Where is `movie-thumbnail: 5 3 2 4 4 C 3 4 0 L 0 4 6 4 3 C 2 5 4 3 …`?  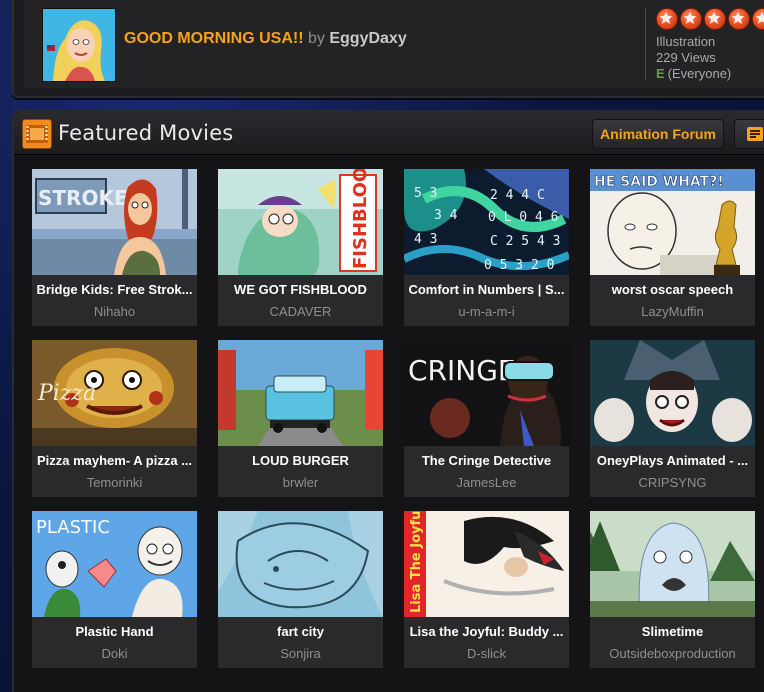 movie-thumbnail: 5 3 2 4 4 C 3 4 0 L 0 4 6 4 3 C 2 5 4 3 … is located at coordinates (486, 222).